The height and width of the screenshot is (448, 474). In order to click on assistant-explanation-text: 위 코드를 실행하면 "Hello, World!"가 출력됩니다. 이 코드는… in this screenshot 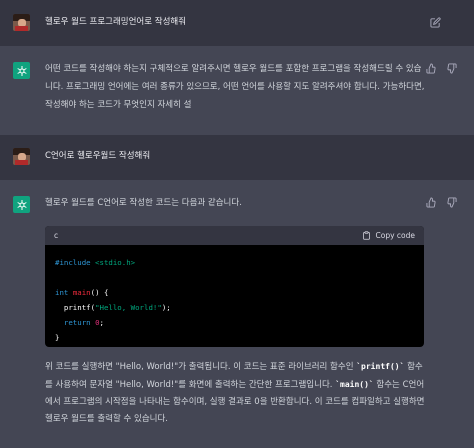, I will do `click(235, 393)`.